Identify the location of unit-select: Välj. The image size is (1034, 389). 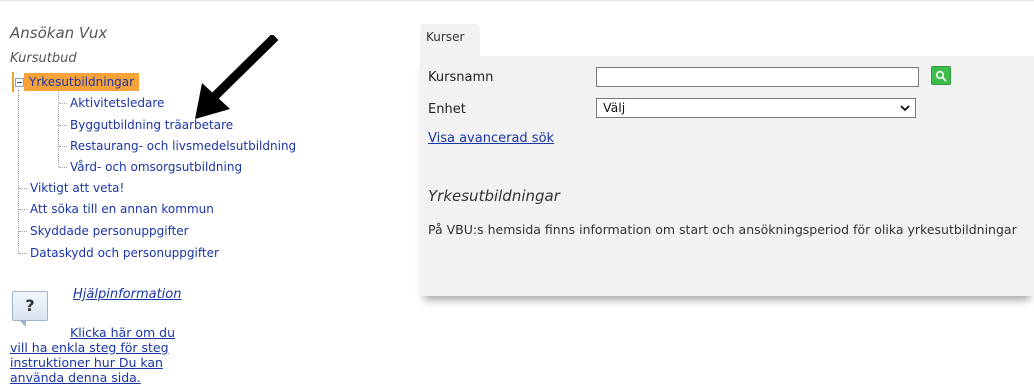
(756, 108).